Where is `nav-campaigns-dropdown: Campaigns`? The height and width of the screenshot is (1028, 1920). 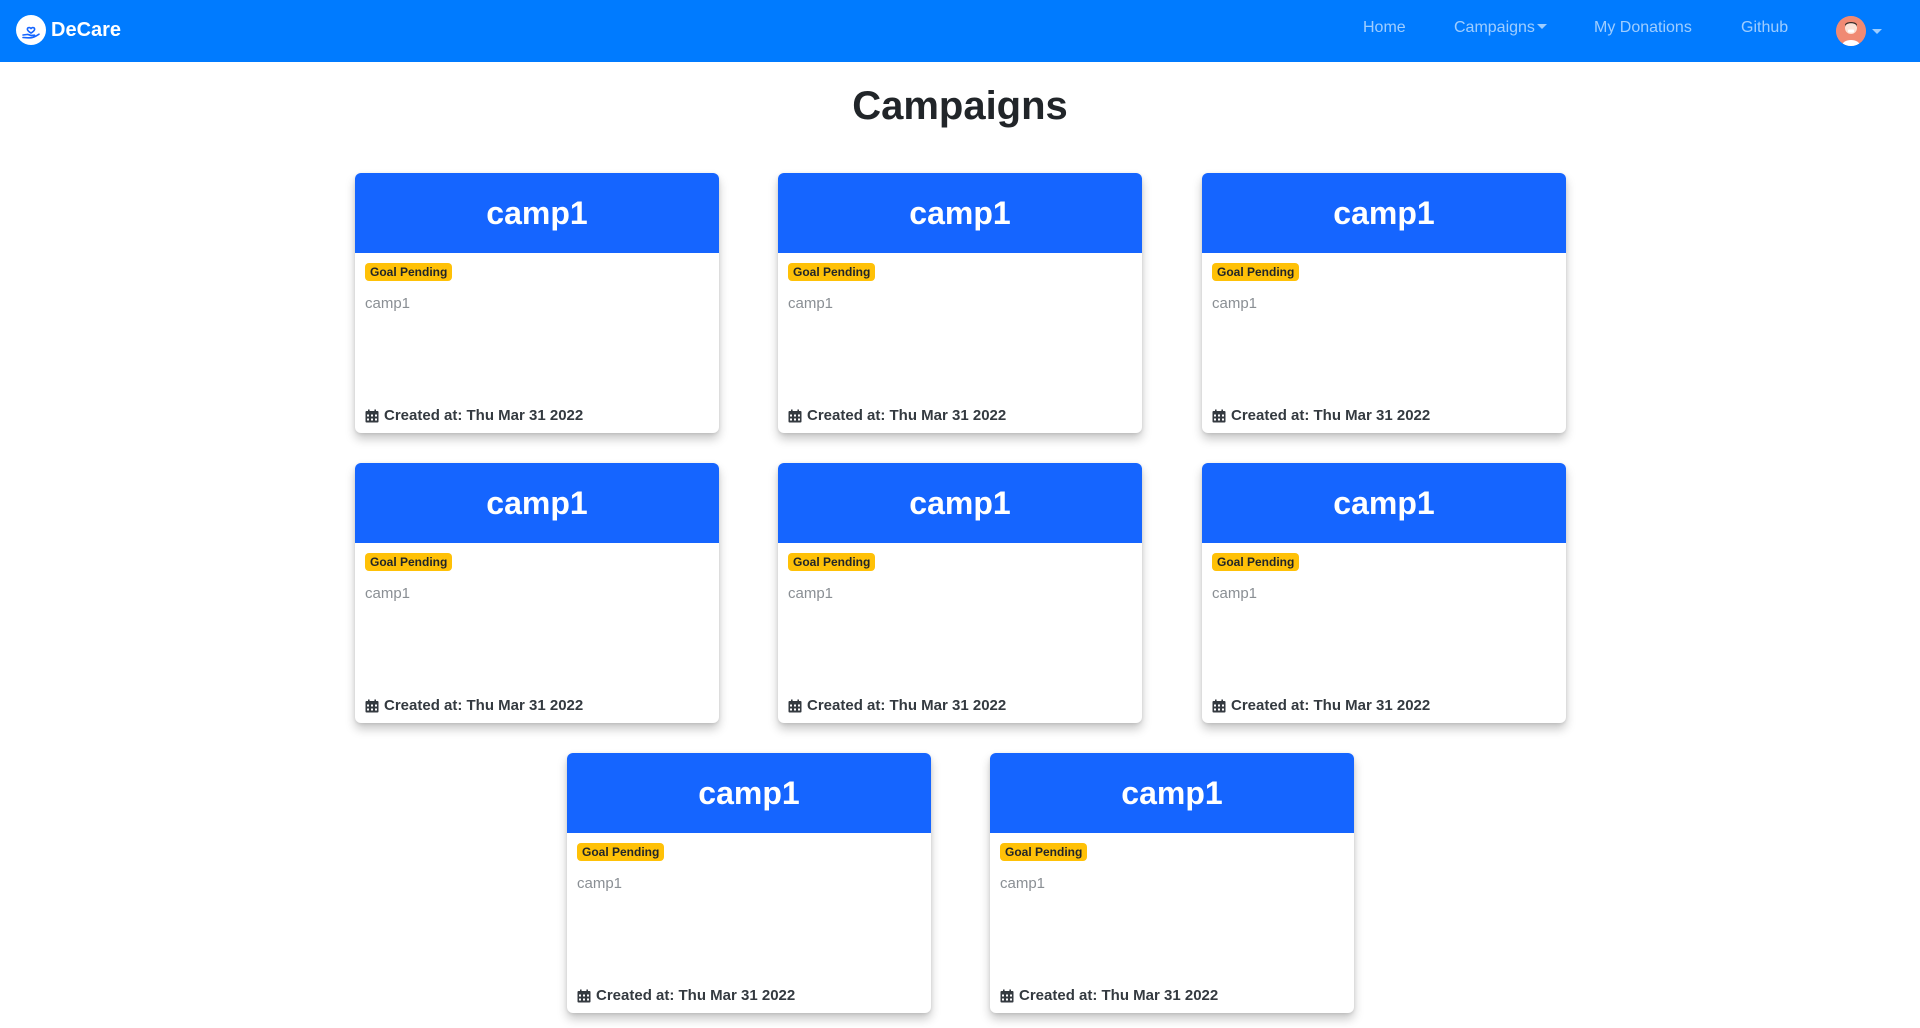 nav-campaigns-dropdown: Campaigns is located at coordinates (1500, 28).